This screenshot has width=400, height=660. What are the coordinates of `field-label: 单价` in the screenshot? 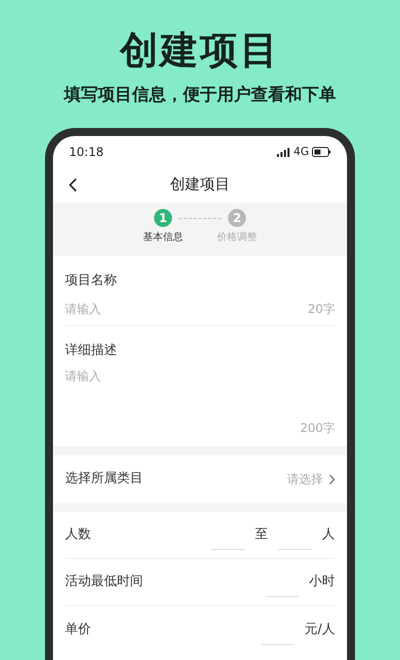 It's located at (78, 629).